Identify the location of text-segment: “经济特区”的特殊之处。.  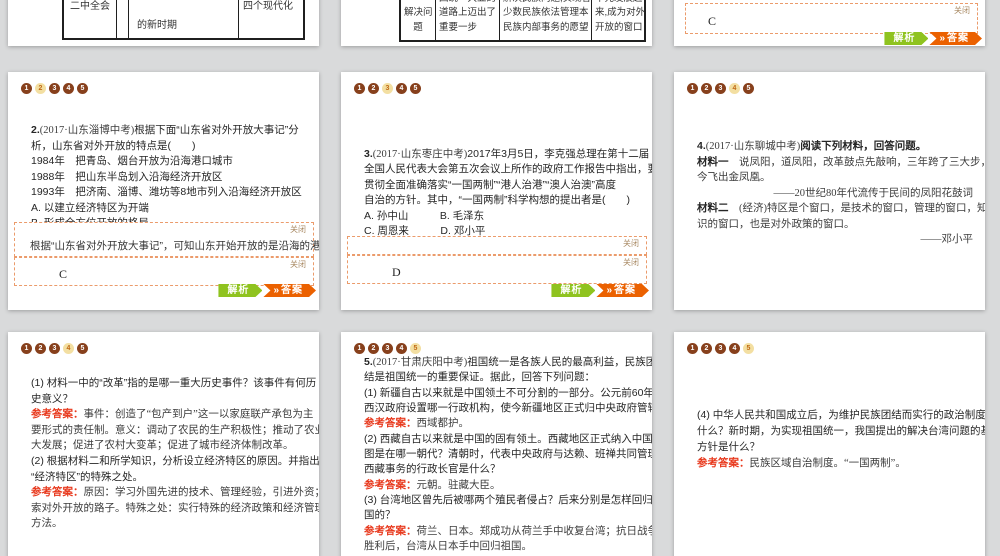
(87, 476).